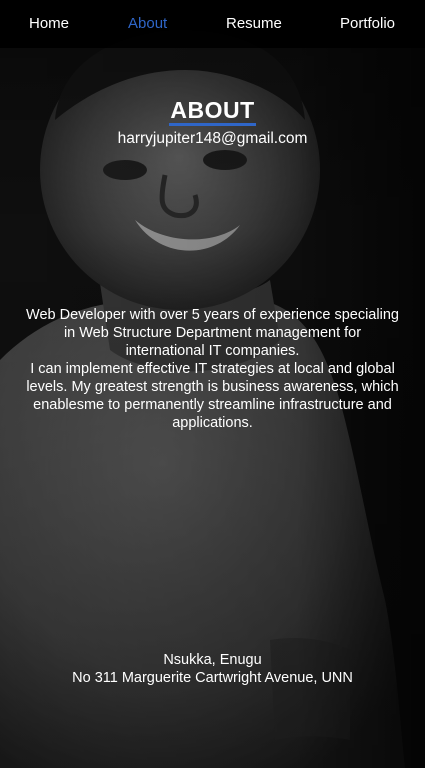 The height and width of the screenshot is (768, 425). What do you see at coordinates (212, 678) in the screenshot?
I see `address-street: No 311 Marguerite Cartwright Avenue, UNN` at bounding box center [212, 678].